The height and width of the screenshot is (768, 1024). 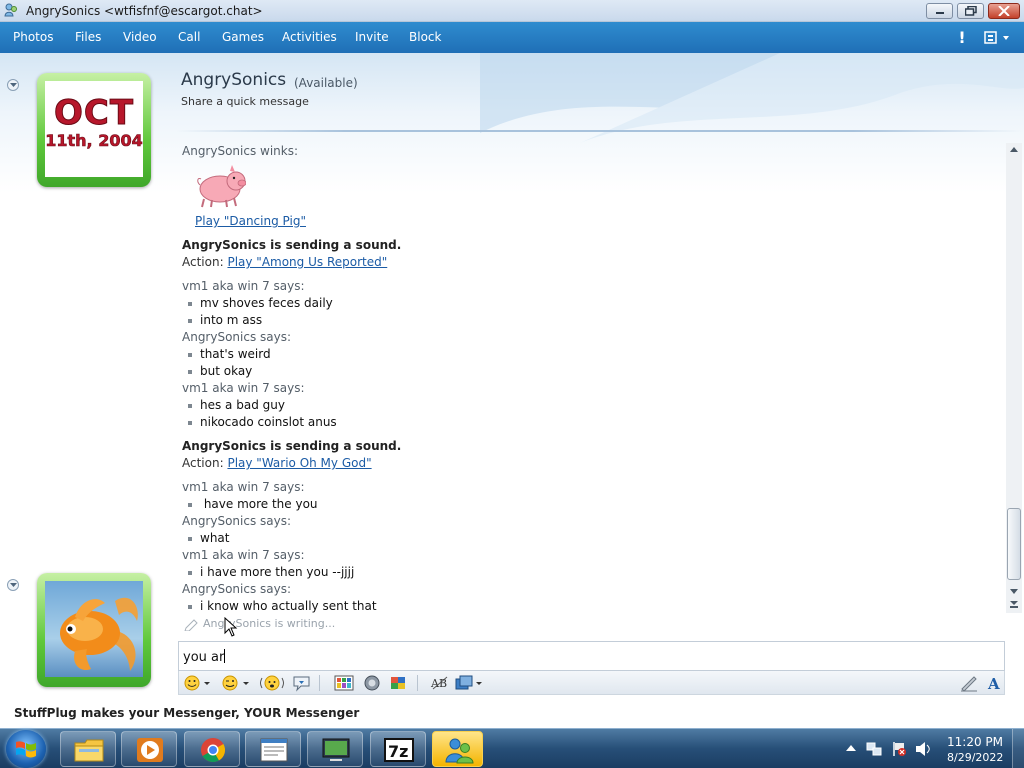 I want to click on clock-date: 8/29/2022, so click(x=975, y=757).